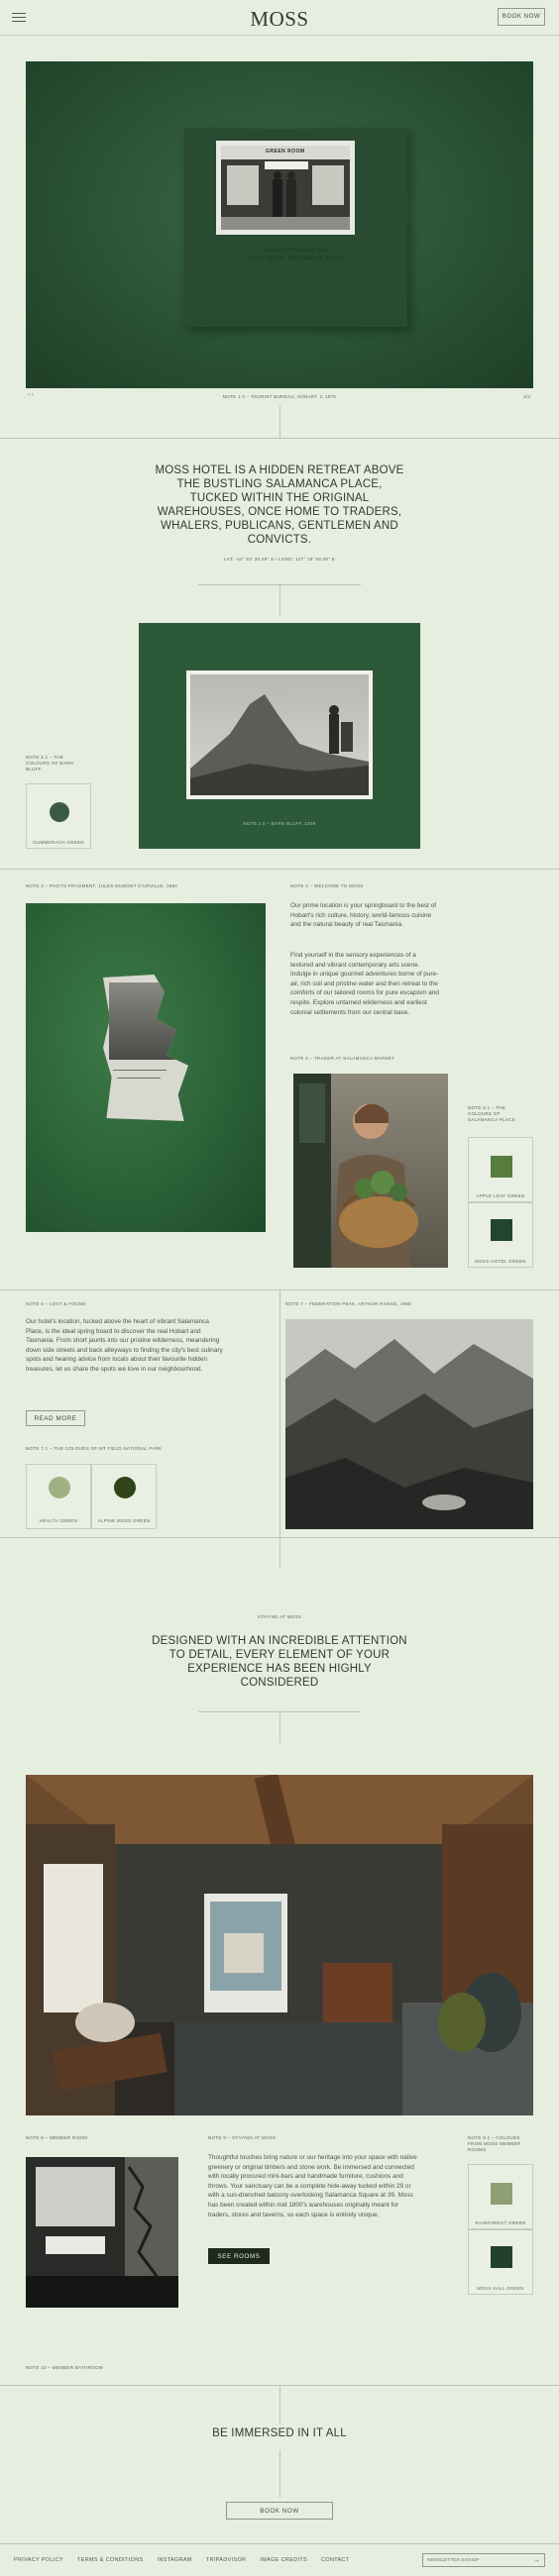 The height and width of the screenshot is (2576, 559). I want to click on footer-link-terms: TERMS & CONDITIONS, so click(110, 2560).